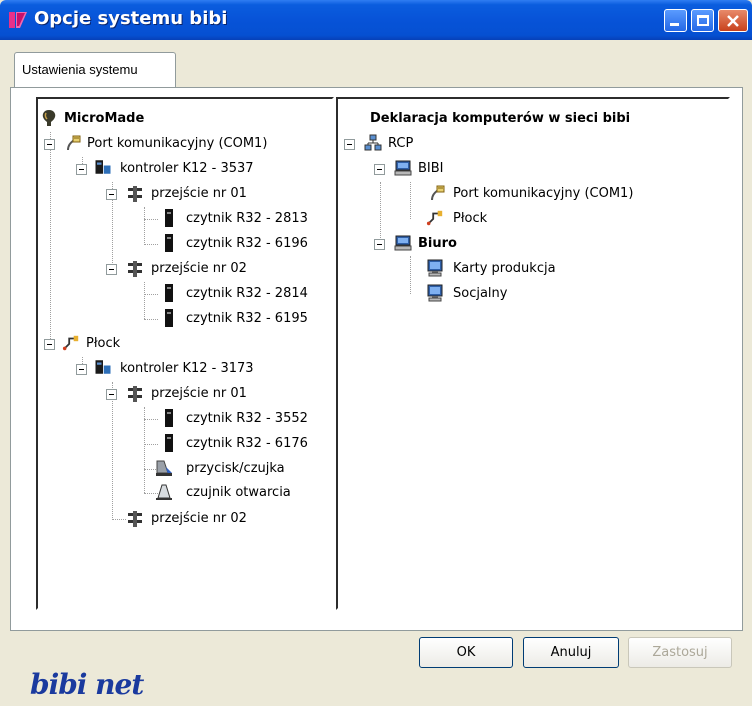 This screenshot has width=752, height=706. I want to click on tree-heading-label: Deklaracja komputerów w sieci bibi, so click(500, 118).